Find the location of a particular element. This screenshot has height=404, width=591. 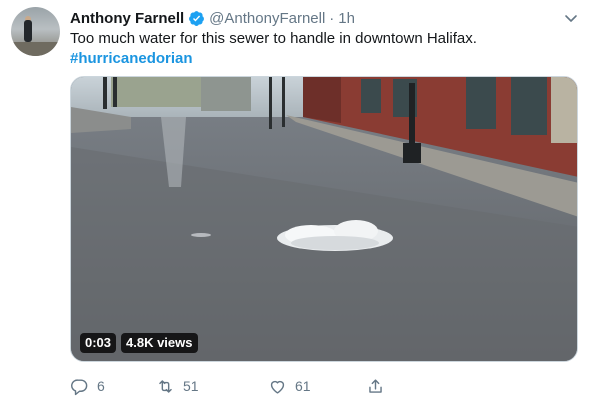

retweet-button: 51 is located at coordinates (177, 386).